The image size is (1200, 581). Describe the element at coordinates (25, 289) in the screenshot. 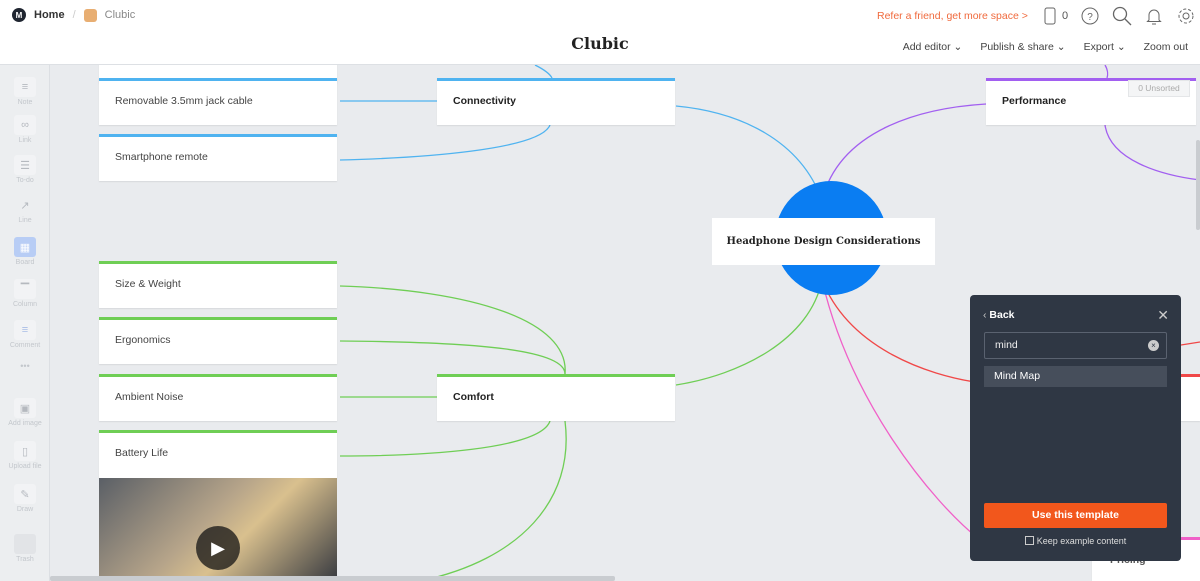

I see `column-icon: ▔` at that location.